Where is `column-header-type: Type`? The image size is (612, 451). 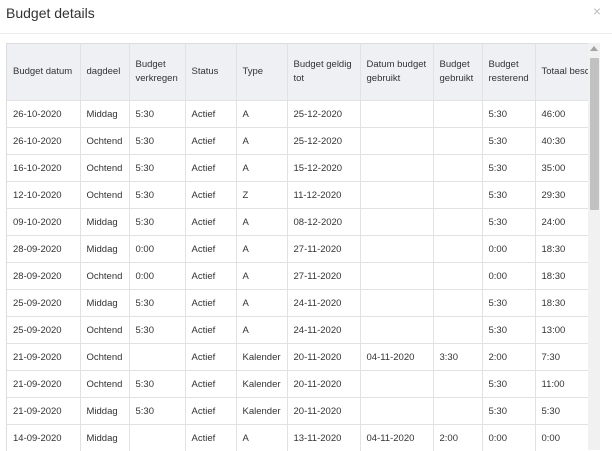
column-header-type: Type is located at coordinates (261, 72).